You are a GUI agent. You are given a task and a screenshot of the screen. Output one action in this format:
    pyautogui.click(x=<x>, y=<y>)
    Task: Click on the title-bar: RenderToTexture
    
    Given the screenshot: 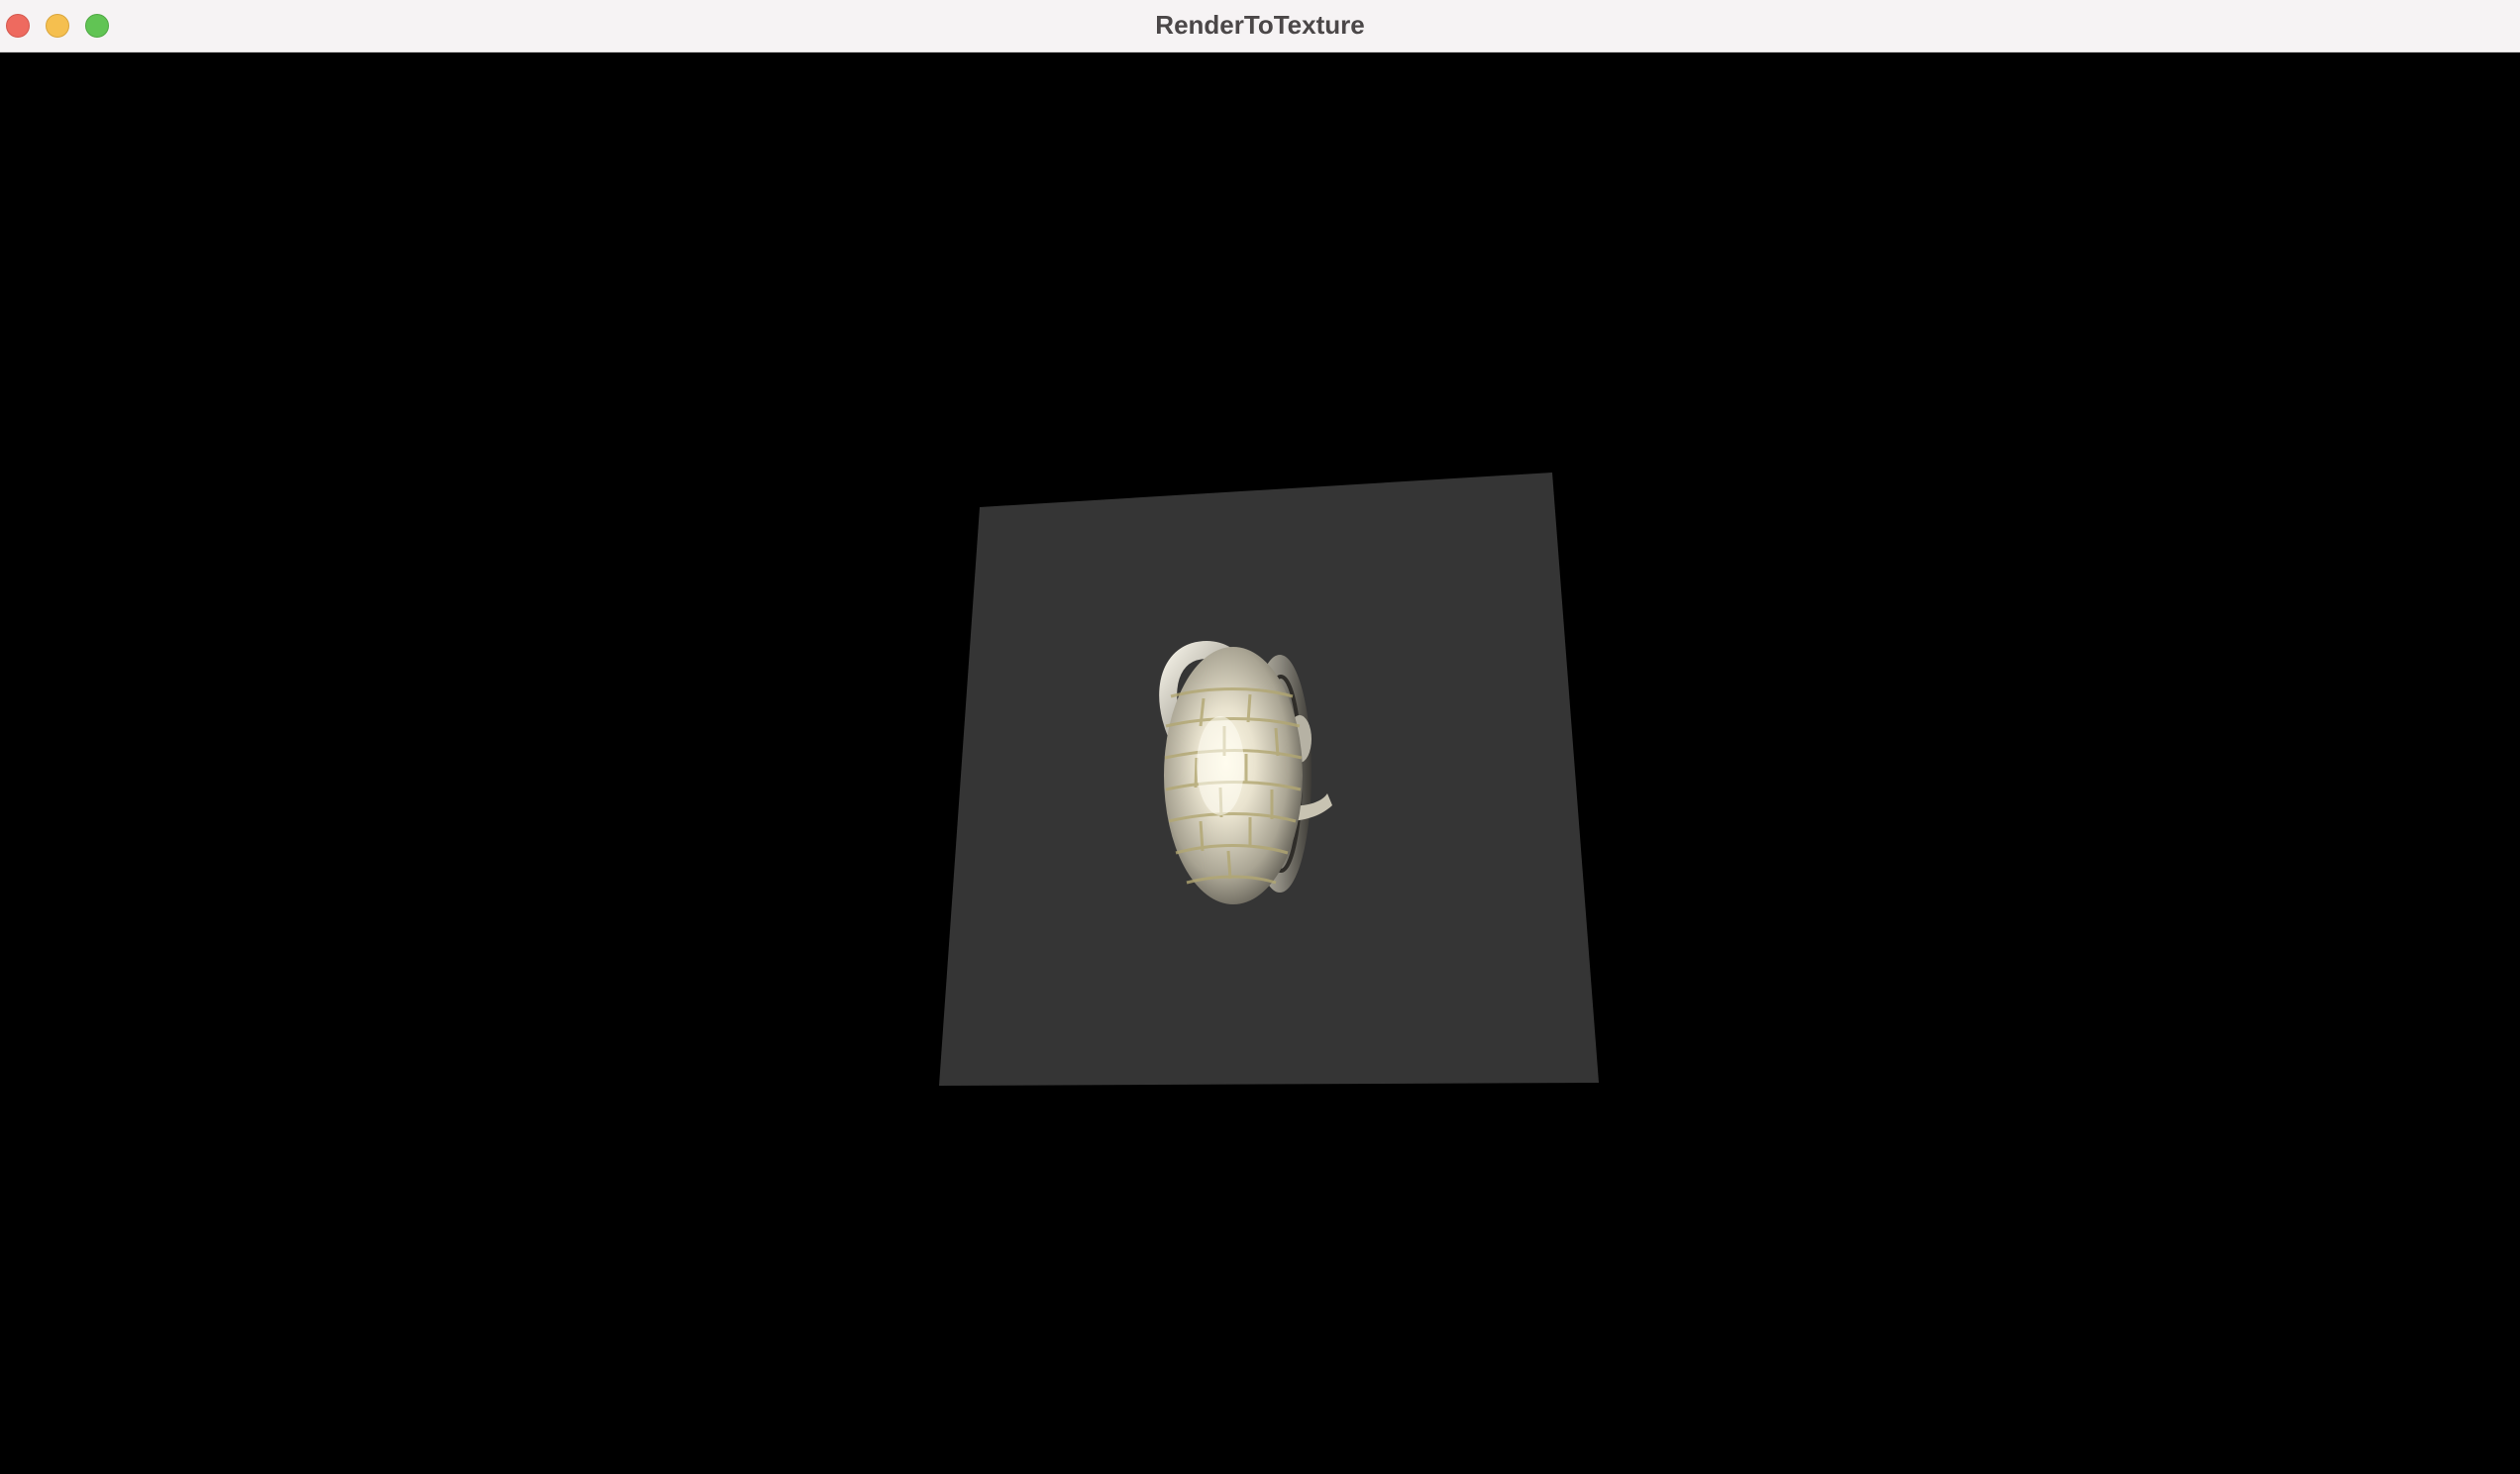 What is the action you would take?
    pyautogui.click(x=1260, y=27)
    